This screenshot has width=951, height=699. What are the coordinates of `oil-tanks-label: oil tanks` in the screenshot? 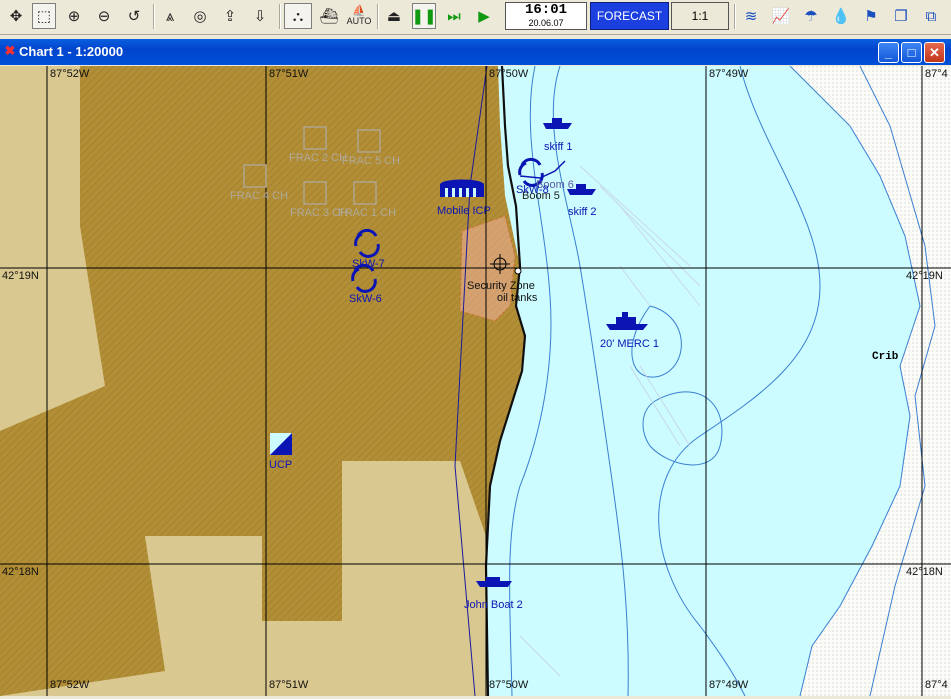 It's located at (517, 298).